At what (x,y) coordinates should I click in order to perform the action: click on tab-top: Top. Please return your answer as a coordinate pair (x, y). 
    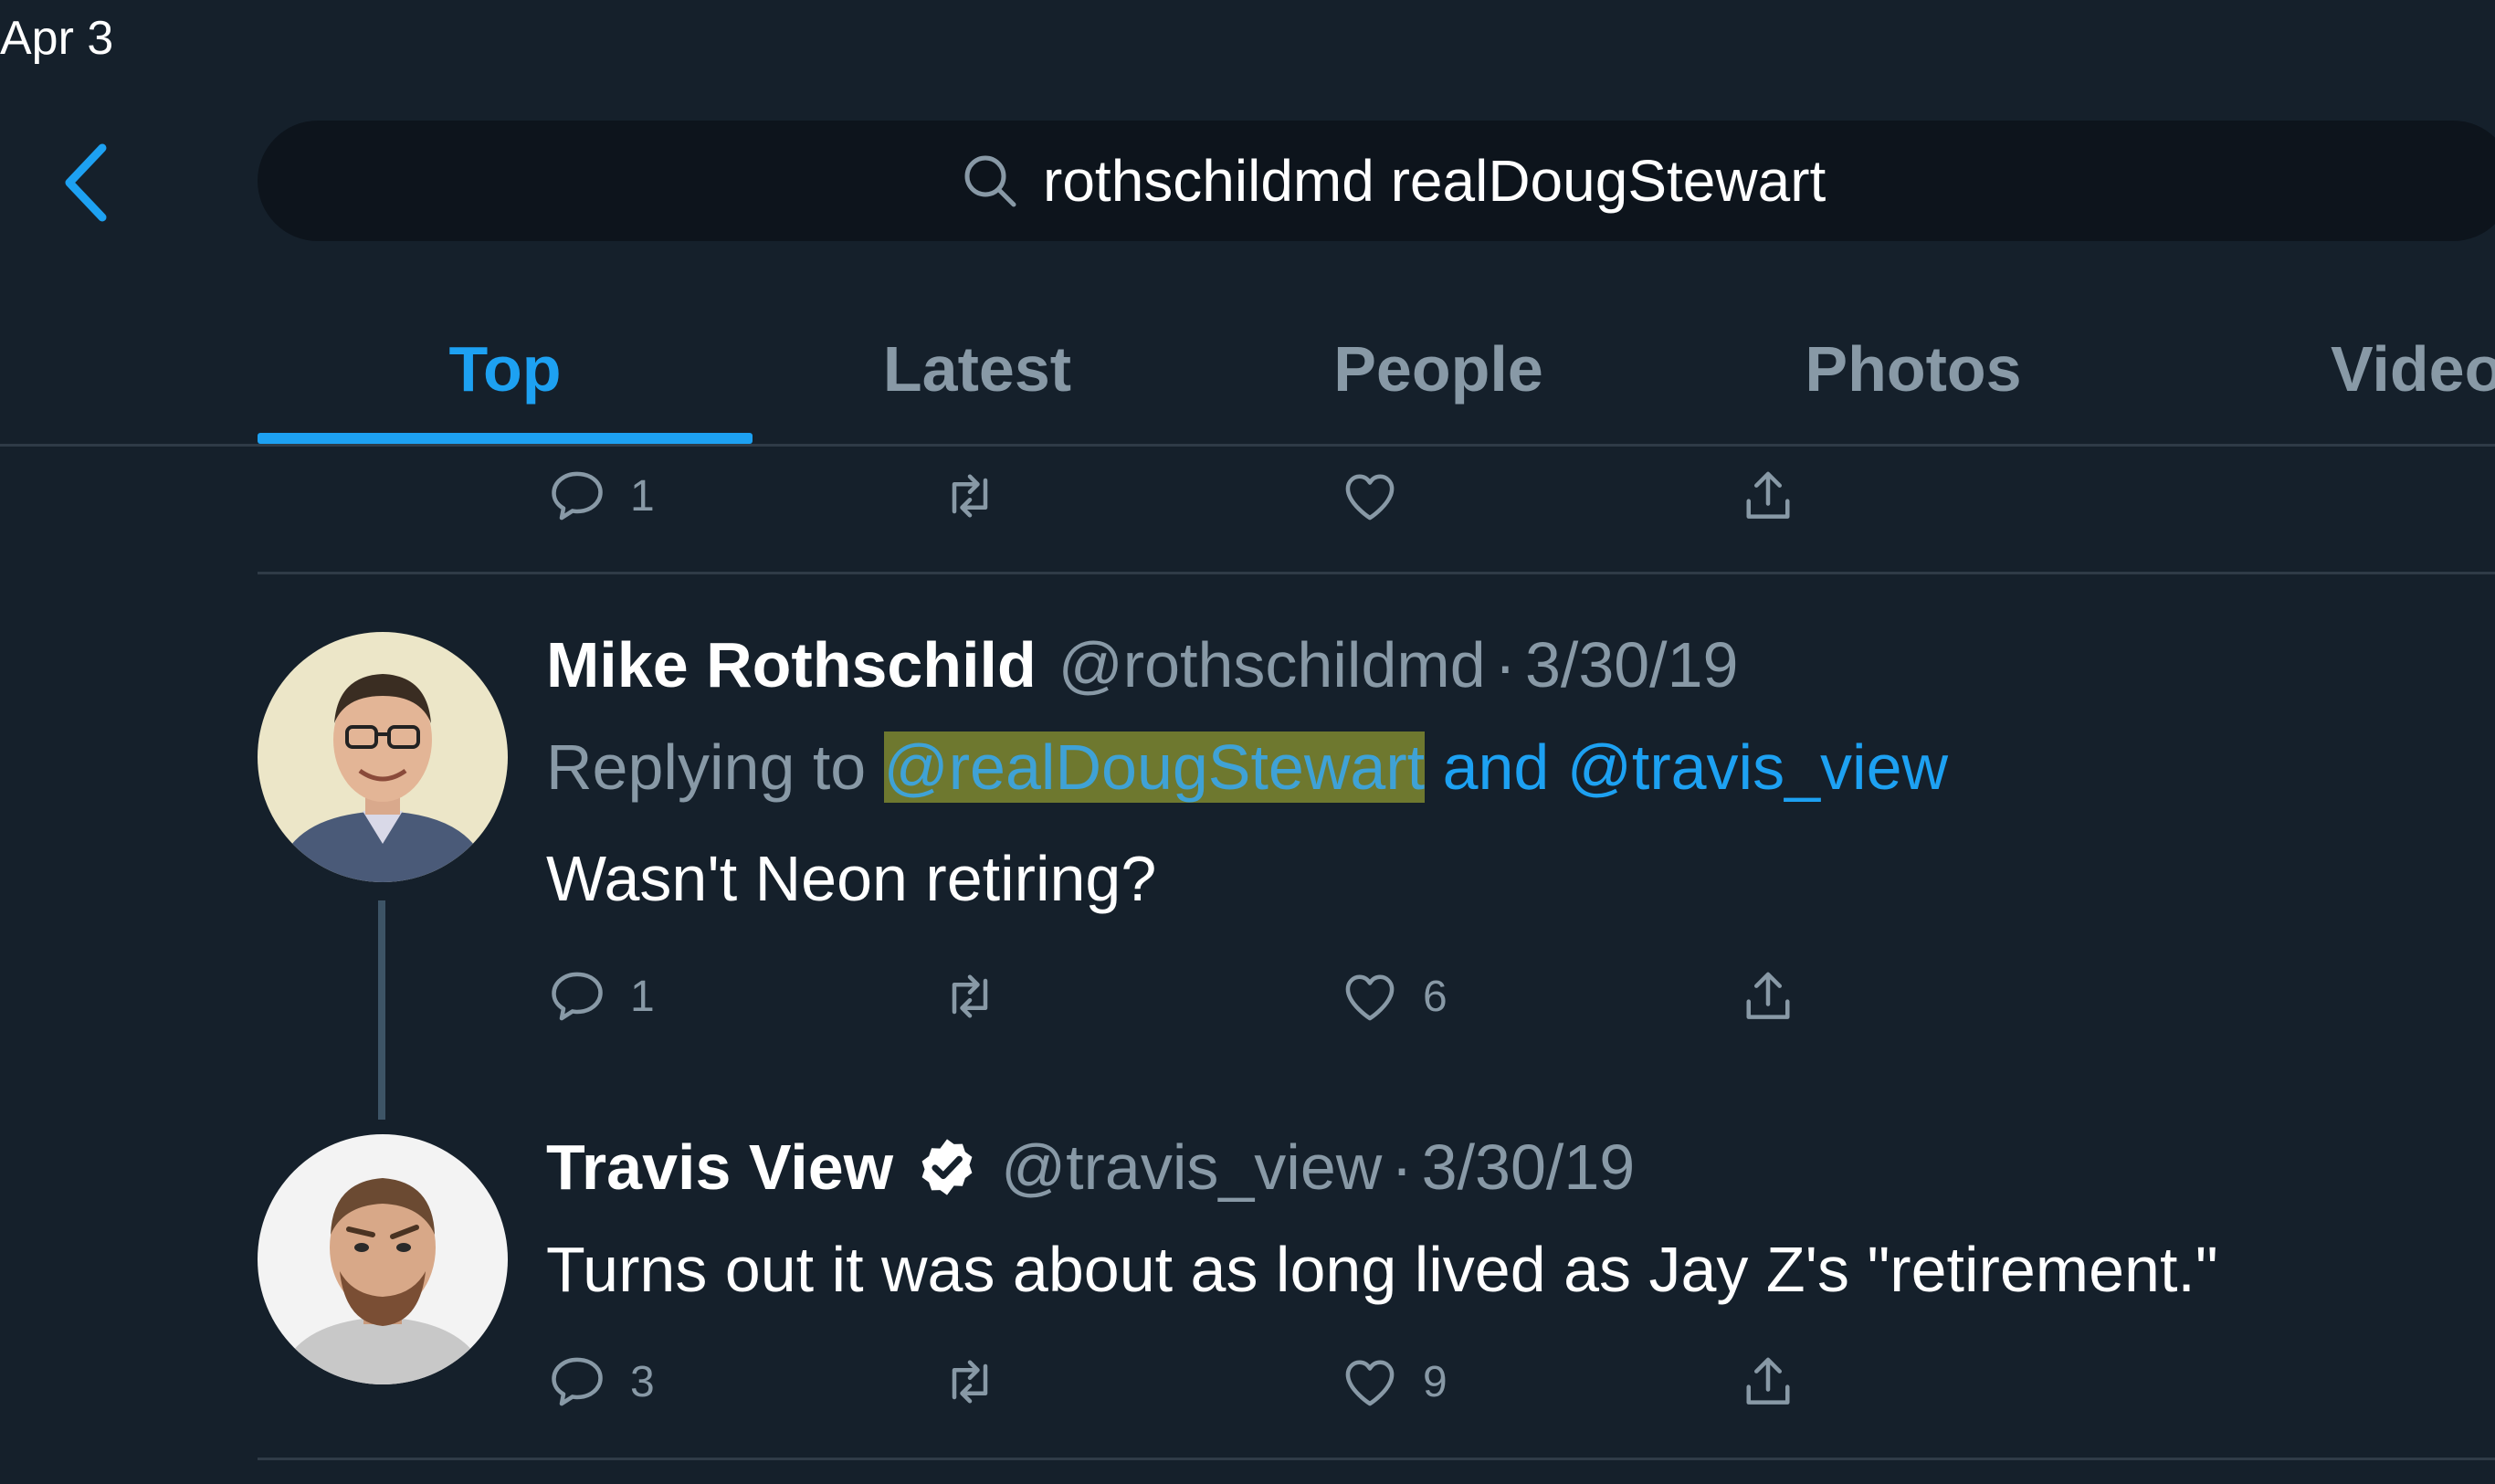
    Looking at the image, I should click on (506, 369).